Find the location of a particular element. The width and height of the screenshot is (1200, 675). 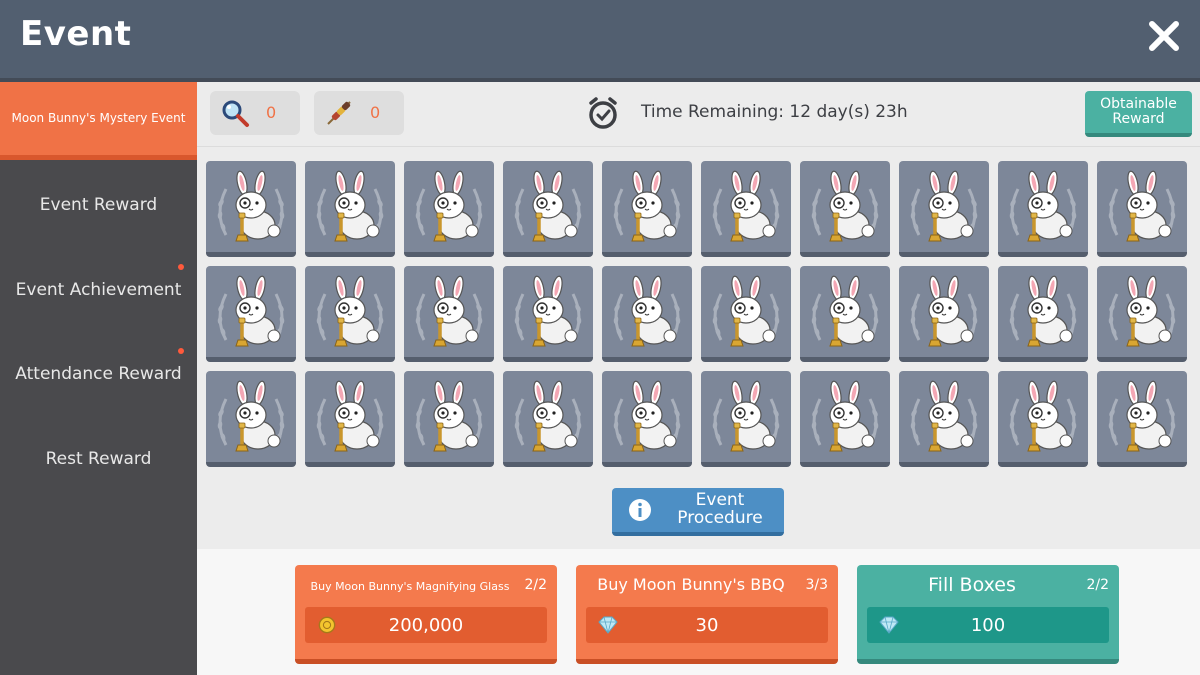

page-title: Event is located at coordinates (76, 34).